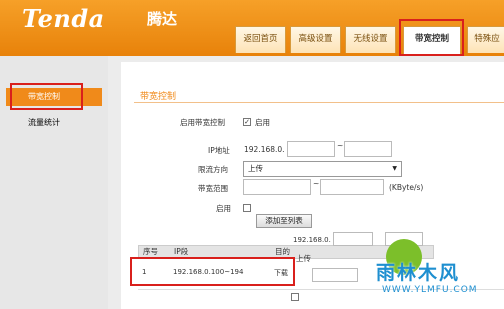 Image resolution: width=504 pixels, height=309 pixels. I want to click on range-min-input, so click(277, 187).